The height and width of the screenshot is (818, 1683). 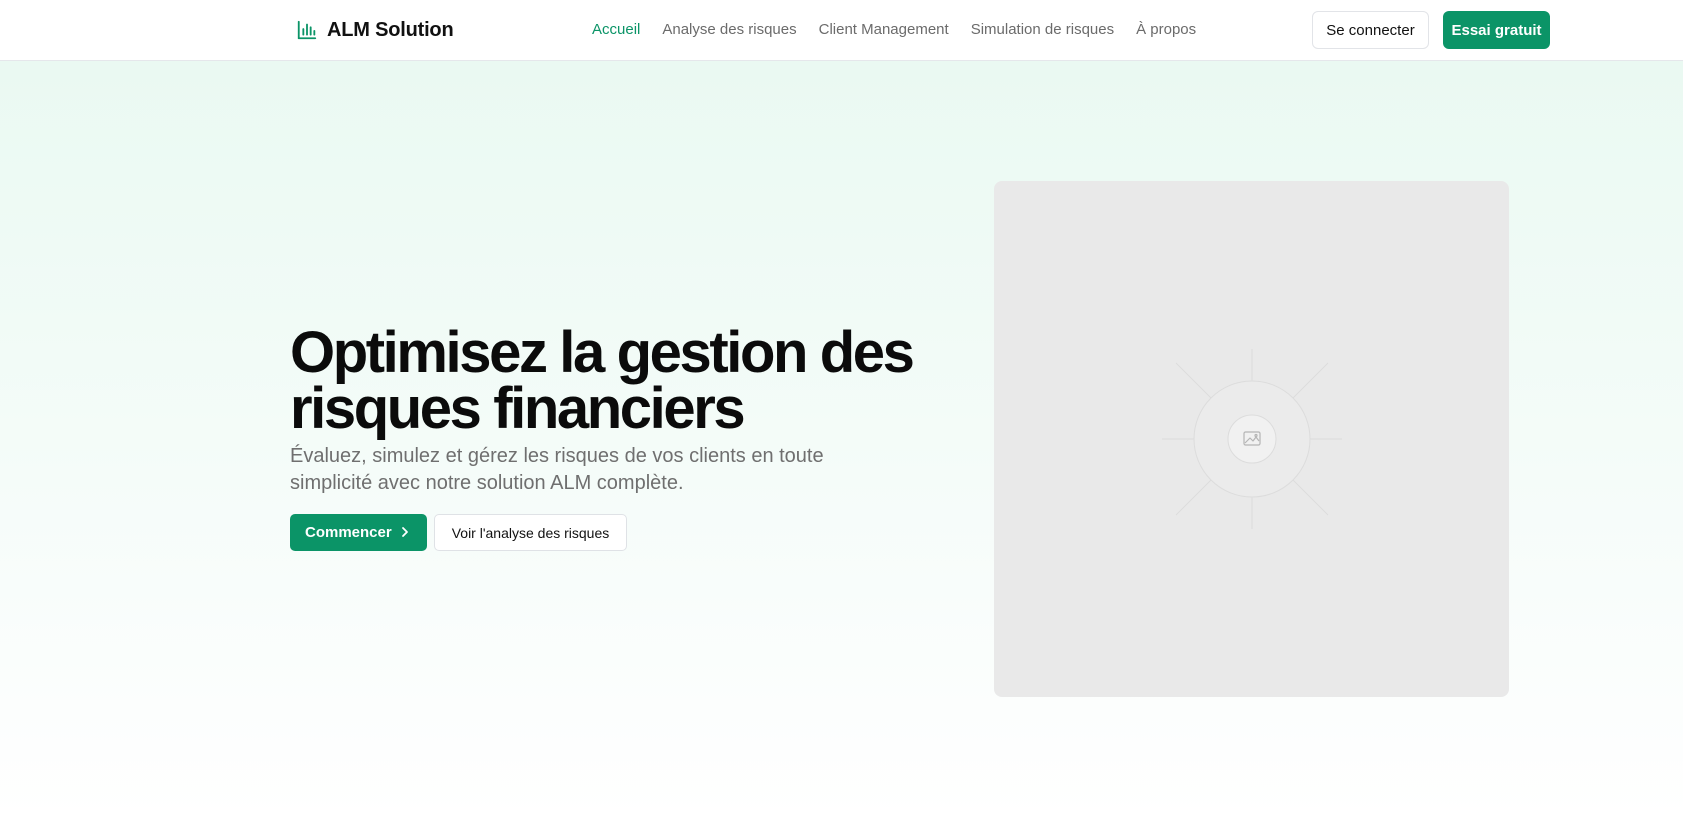 I want to click on login-button: Se connecter, so click(x=1370, y=30).